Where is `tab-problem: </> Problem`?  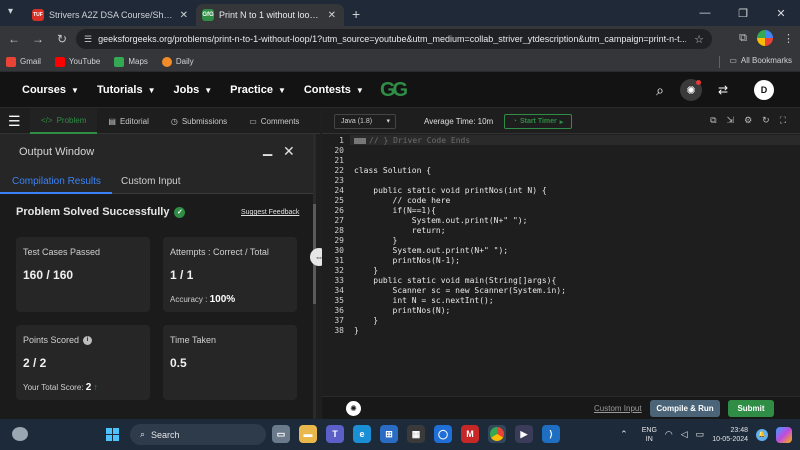 tab-problem: </> Problem is located at coordinates (64, 121).